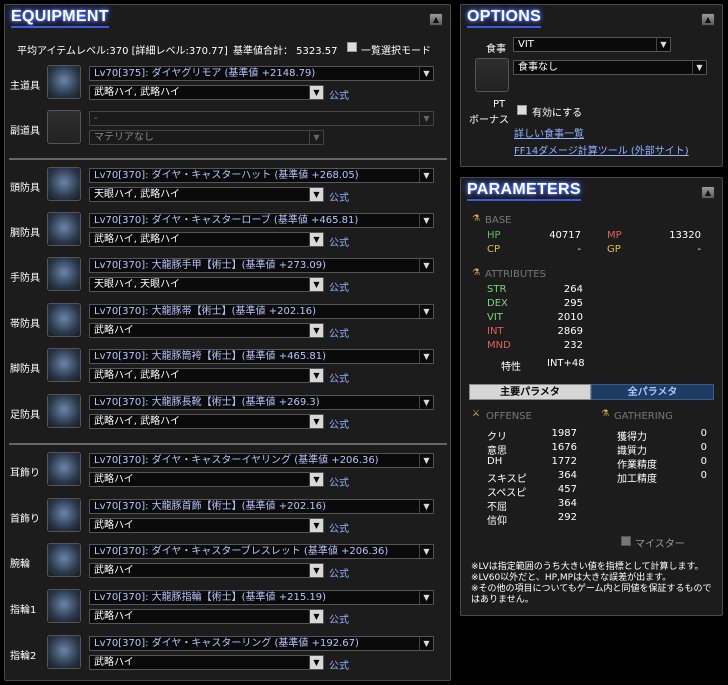  What do you see at coordinates (567, 517) in the screenshot?
I see `offense-stat-value: 292` at bounding box center [567, 517].